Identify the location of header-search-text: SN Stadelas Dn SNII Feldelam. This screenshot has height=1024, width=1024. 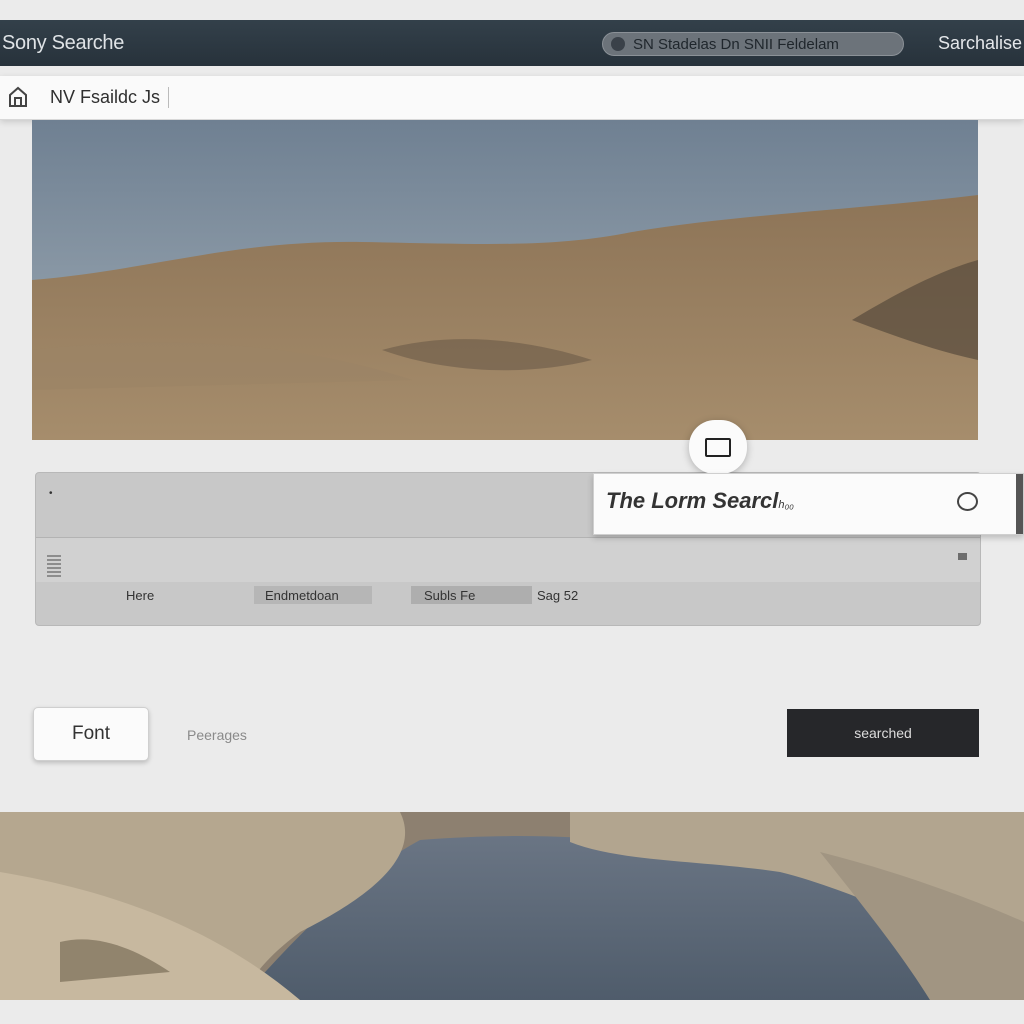
(736, 44).